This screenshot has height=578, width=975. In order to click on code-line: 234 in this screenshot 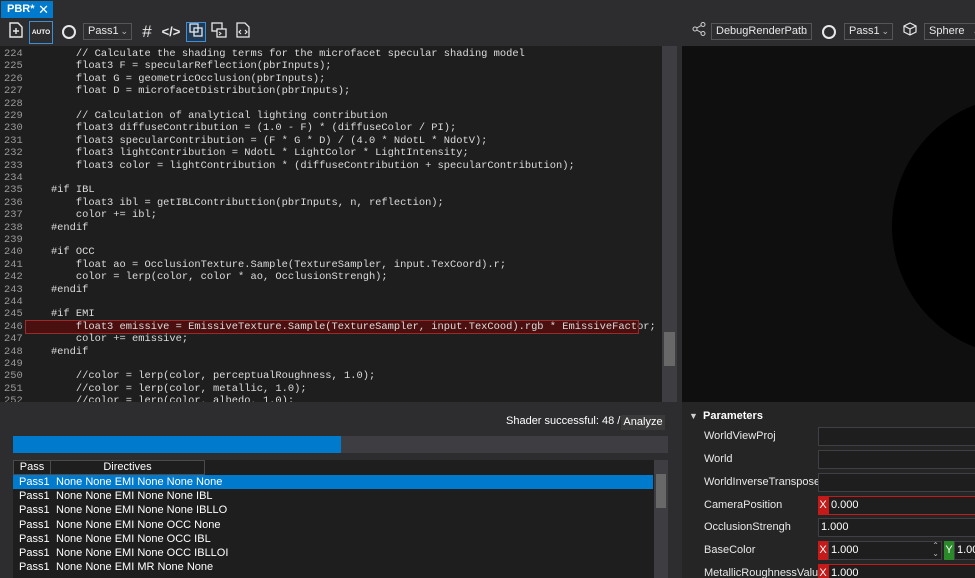, I will do `click(331, 178)`.